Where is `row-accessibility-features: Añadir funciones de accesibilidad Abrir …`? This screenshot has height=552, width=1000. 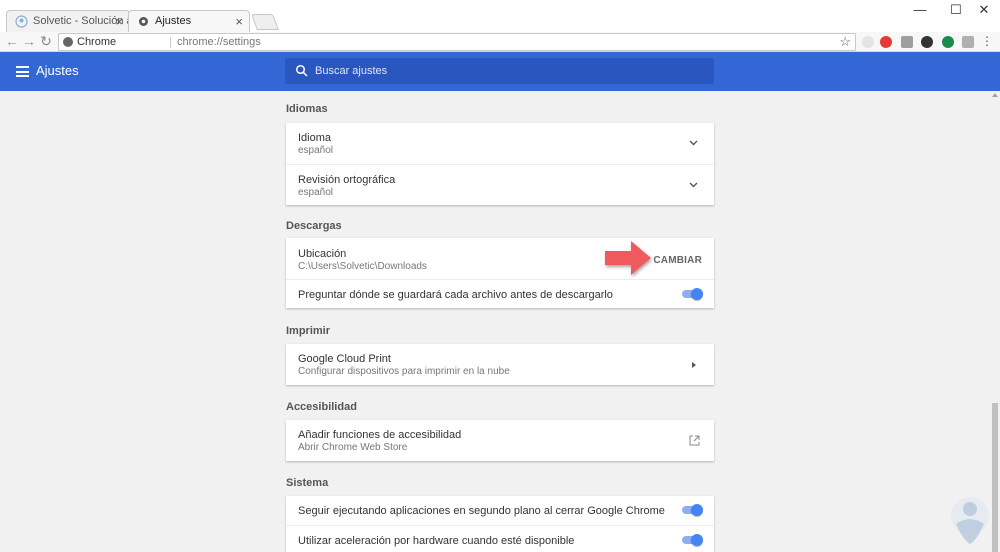 row-accessibility-features: Añadir funciones de accesibilidad Abrir … is located at coordinates (500, 440).